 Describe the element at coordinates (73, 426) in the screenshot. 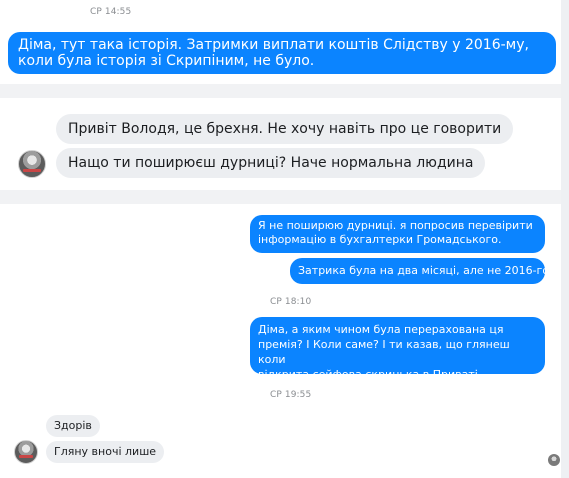

I see `incoming-message: Здорів` at that location.